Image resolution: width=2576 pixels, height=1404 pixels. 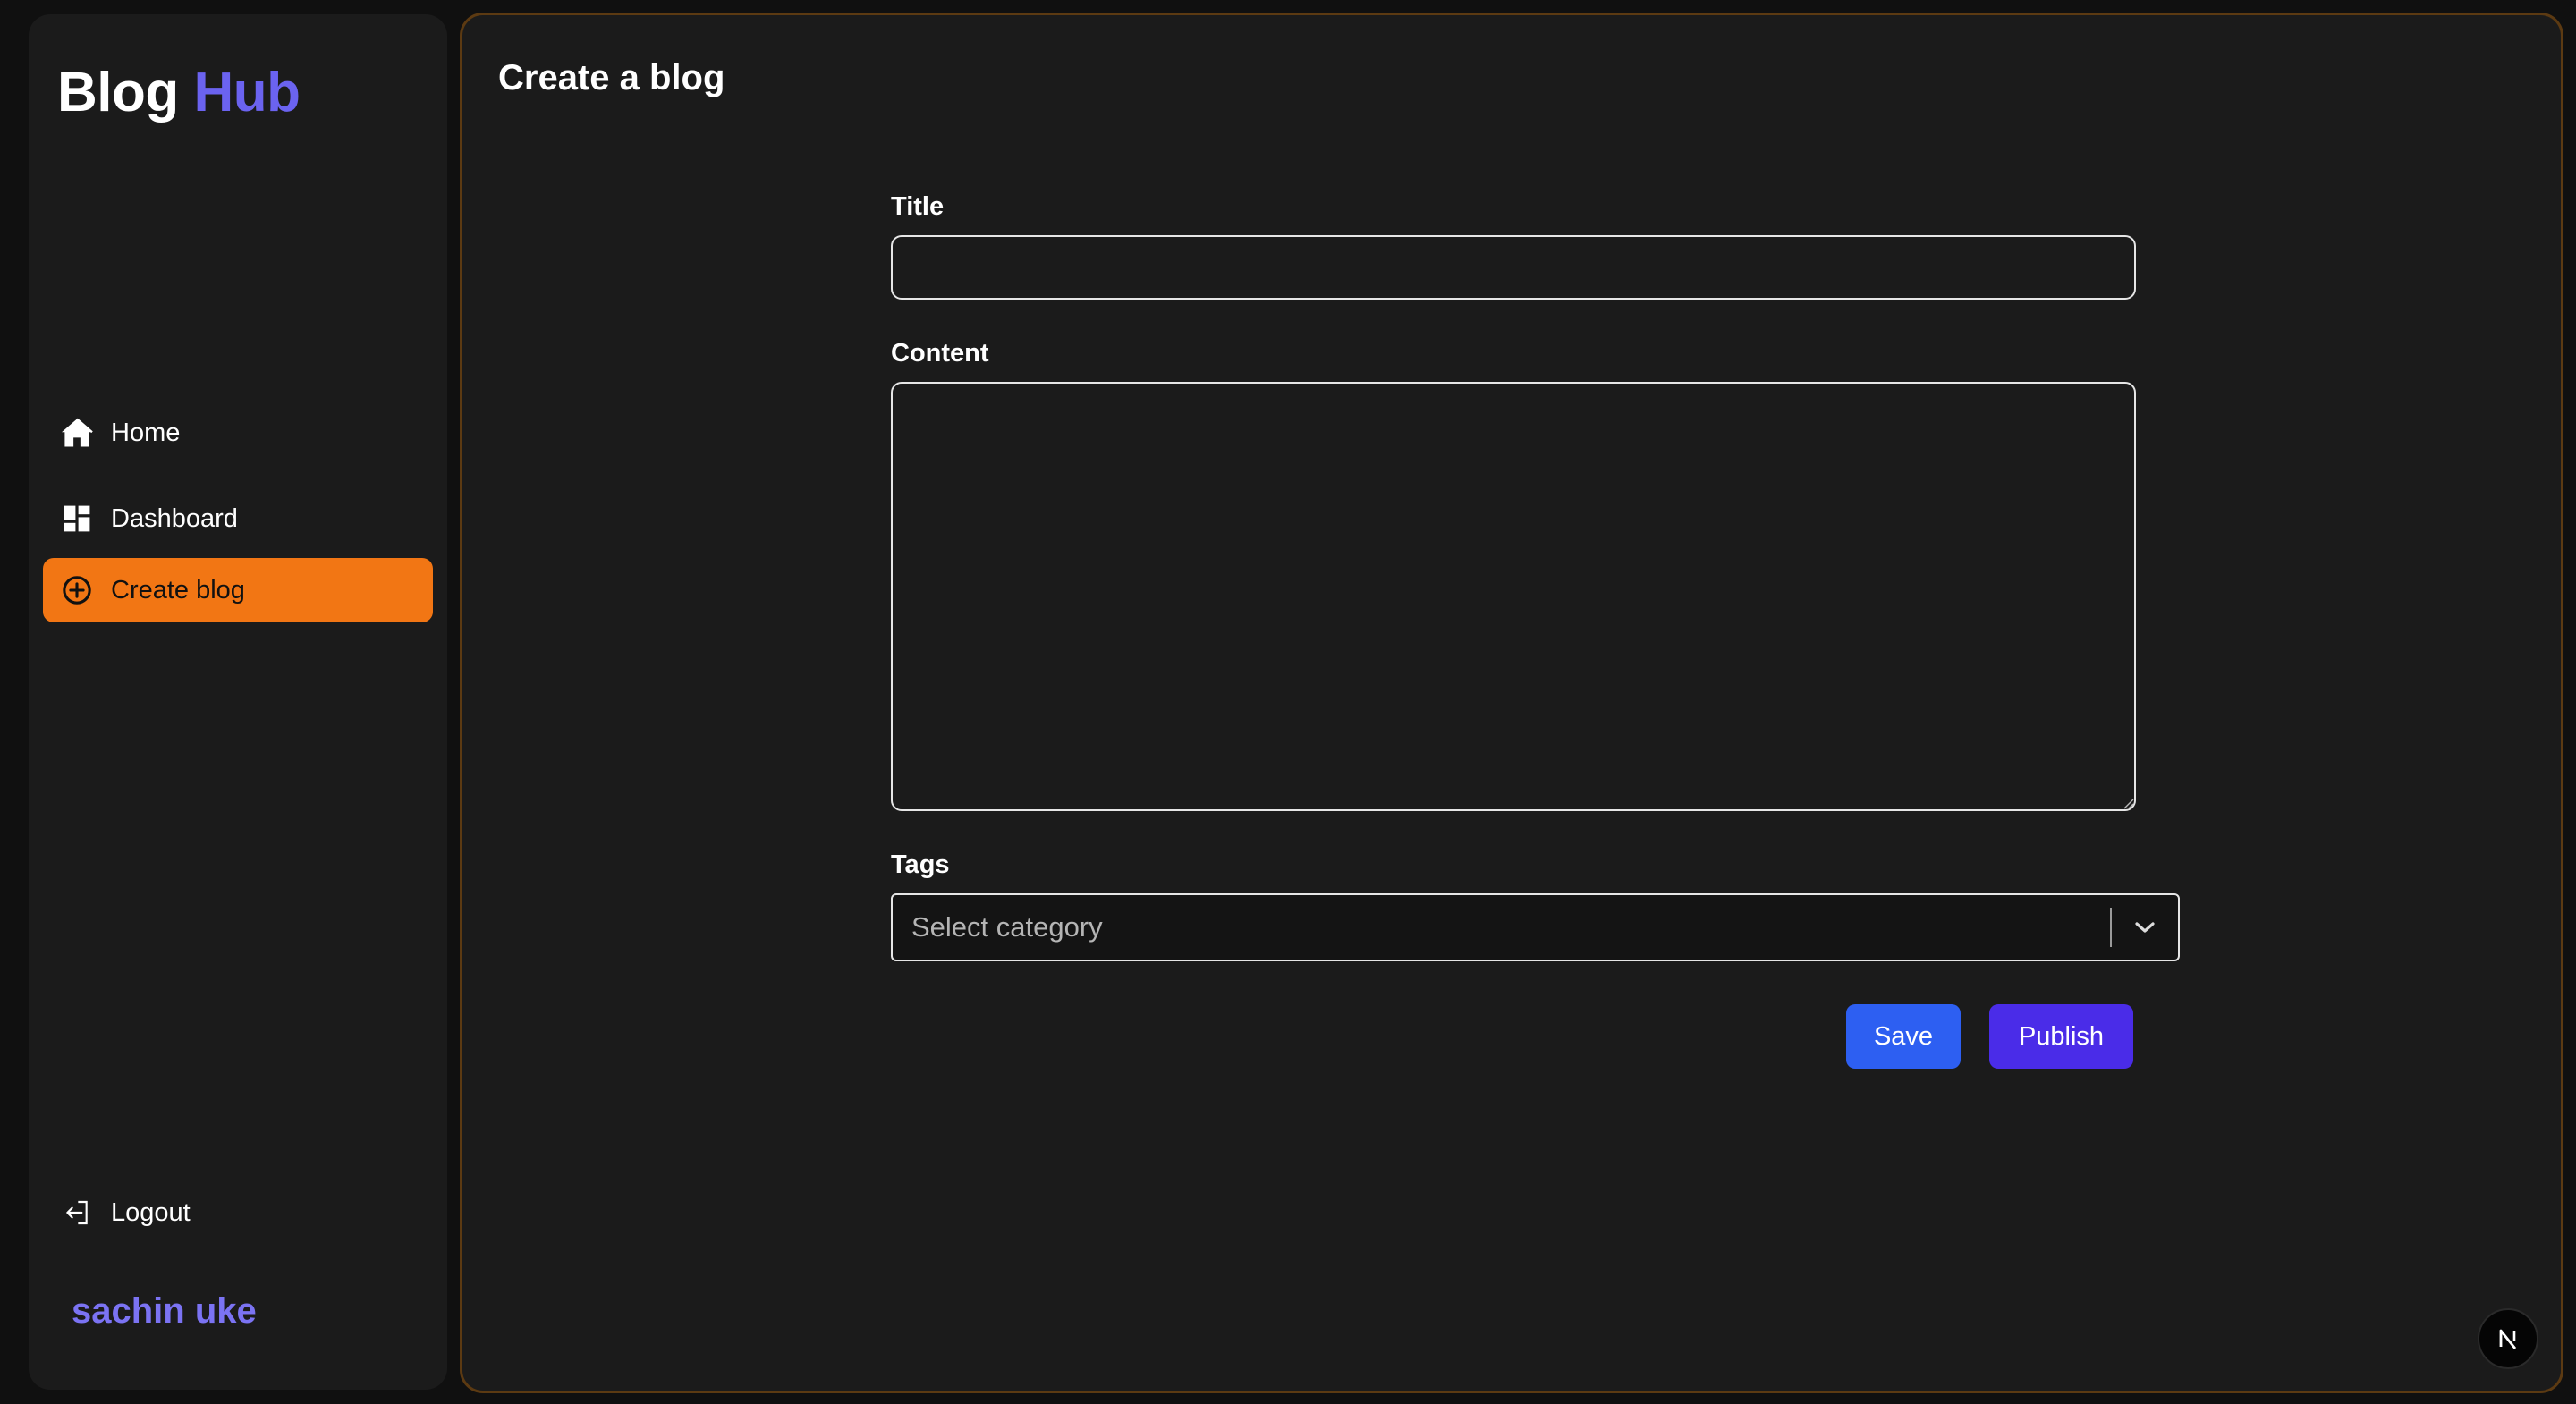 What do you see at coordinates (1007, 927) in the screenshot?
I see `tags-placeholder: Select category` at bounding box center [1007, 927].